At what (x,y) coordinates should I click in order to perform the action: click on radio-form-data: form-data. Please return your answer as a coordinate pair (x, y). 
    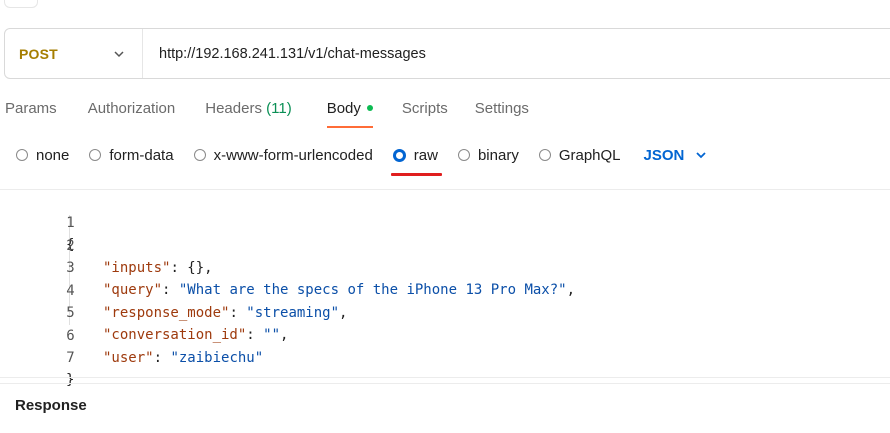
    Looking at the image, I should click on (131, 155).